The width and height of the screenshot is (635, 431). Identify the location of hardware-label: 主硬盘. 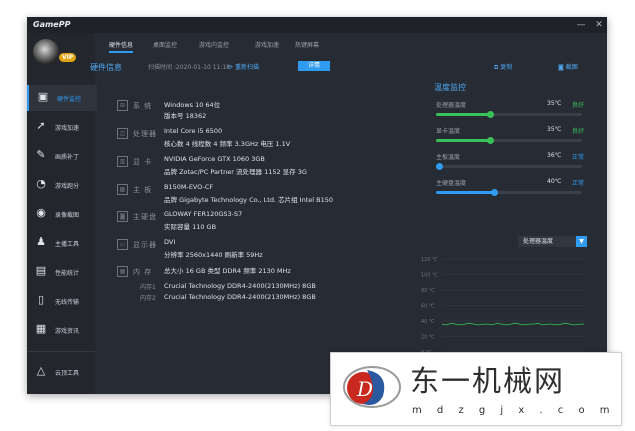
(145, 217).